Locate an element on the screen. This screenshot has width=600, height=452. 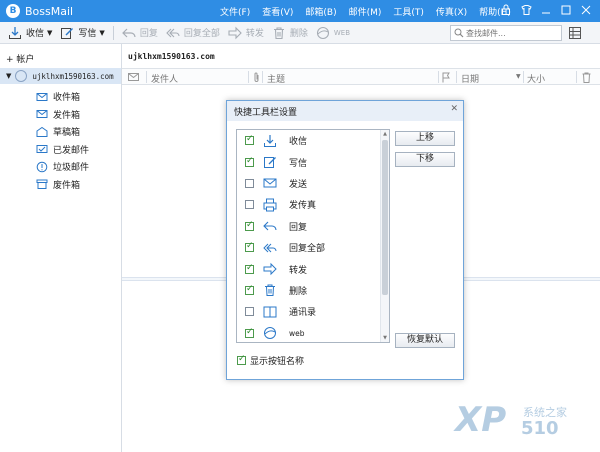
compose-label: 写信 is located at coordinates (87, 34).